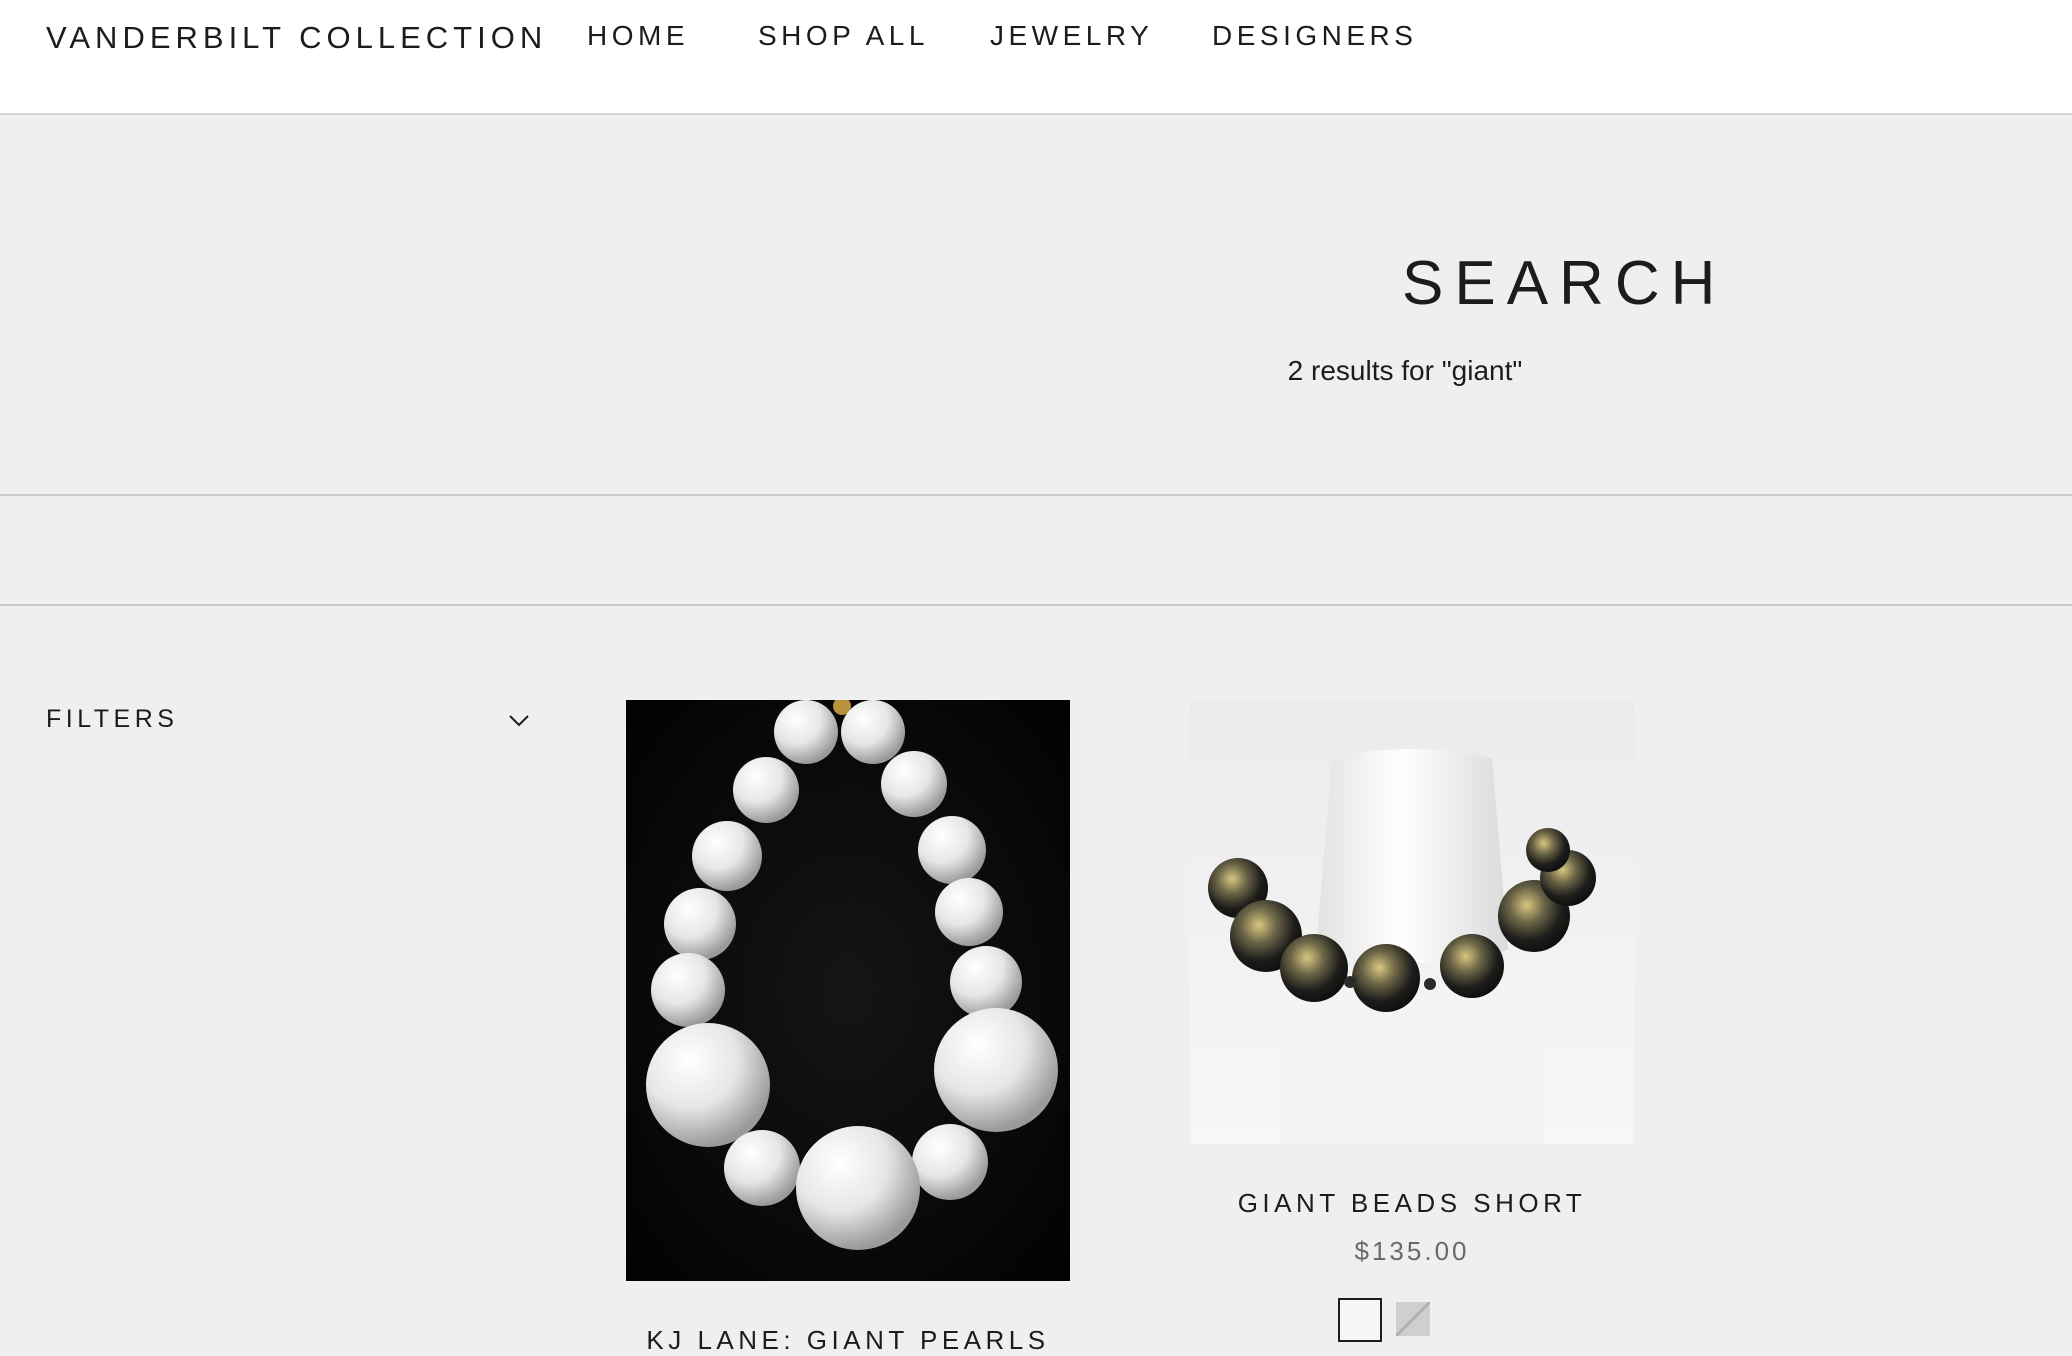 This screenshot has height=1356, width=2072. What do you see at coordinates (1412, 1251) in the screenshot?
I see `product-price: $135.00` at bounding box center [1412, 1251].